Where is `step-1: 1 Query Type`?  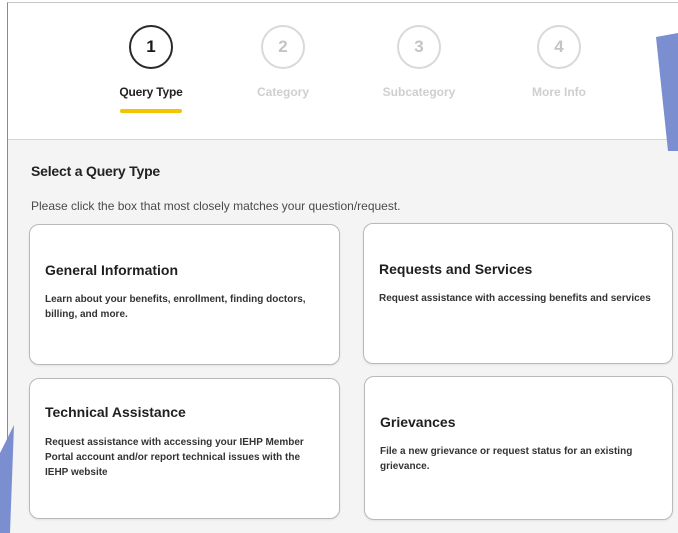 step-1: 1 Query Type is located at coordinates (151, 69).